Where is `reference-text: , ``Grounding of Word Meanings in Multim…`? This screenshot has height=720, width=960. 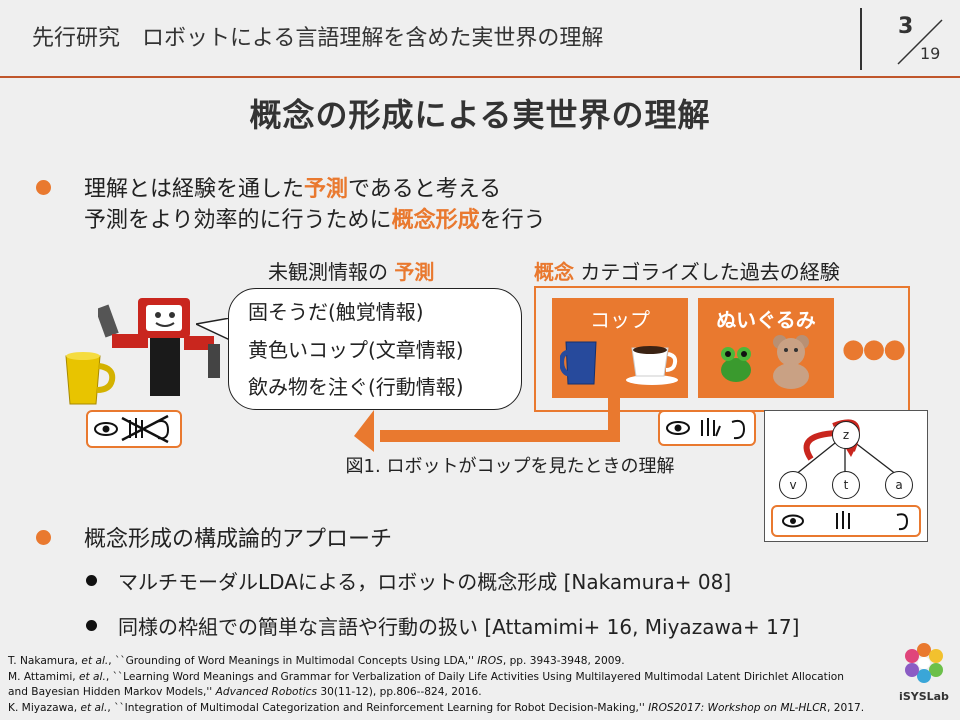
reference-text: , ``Grounding of Word Meanings in Multim… is located at coordinates (293, 661).